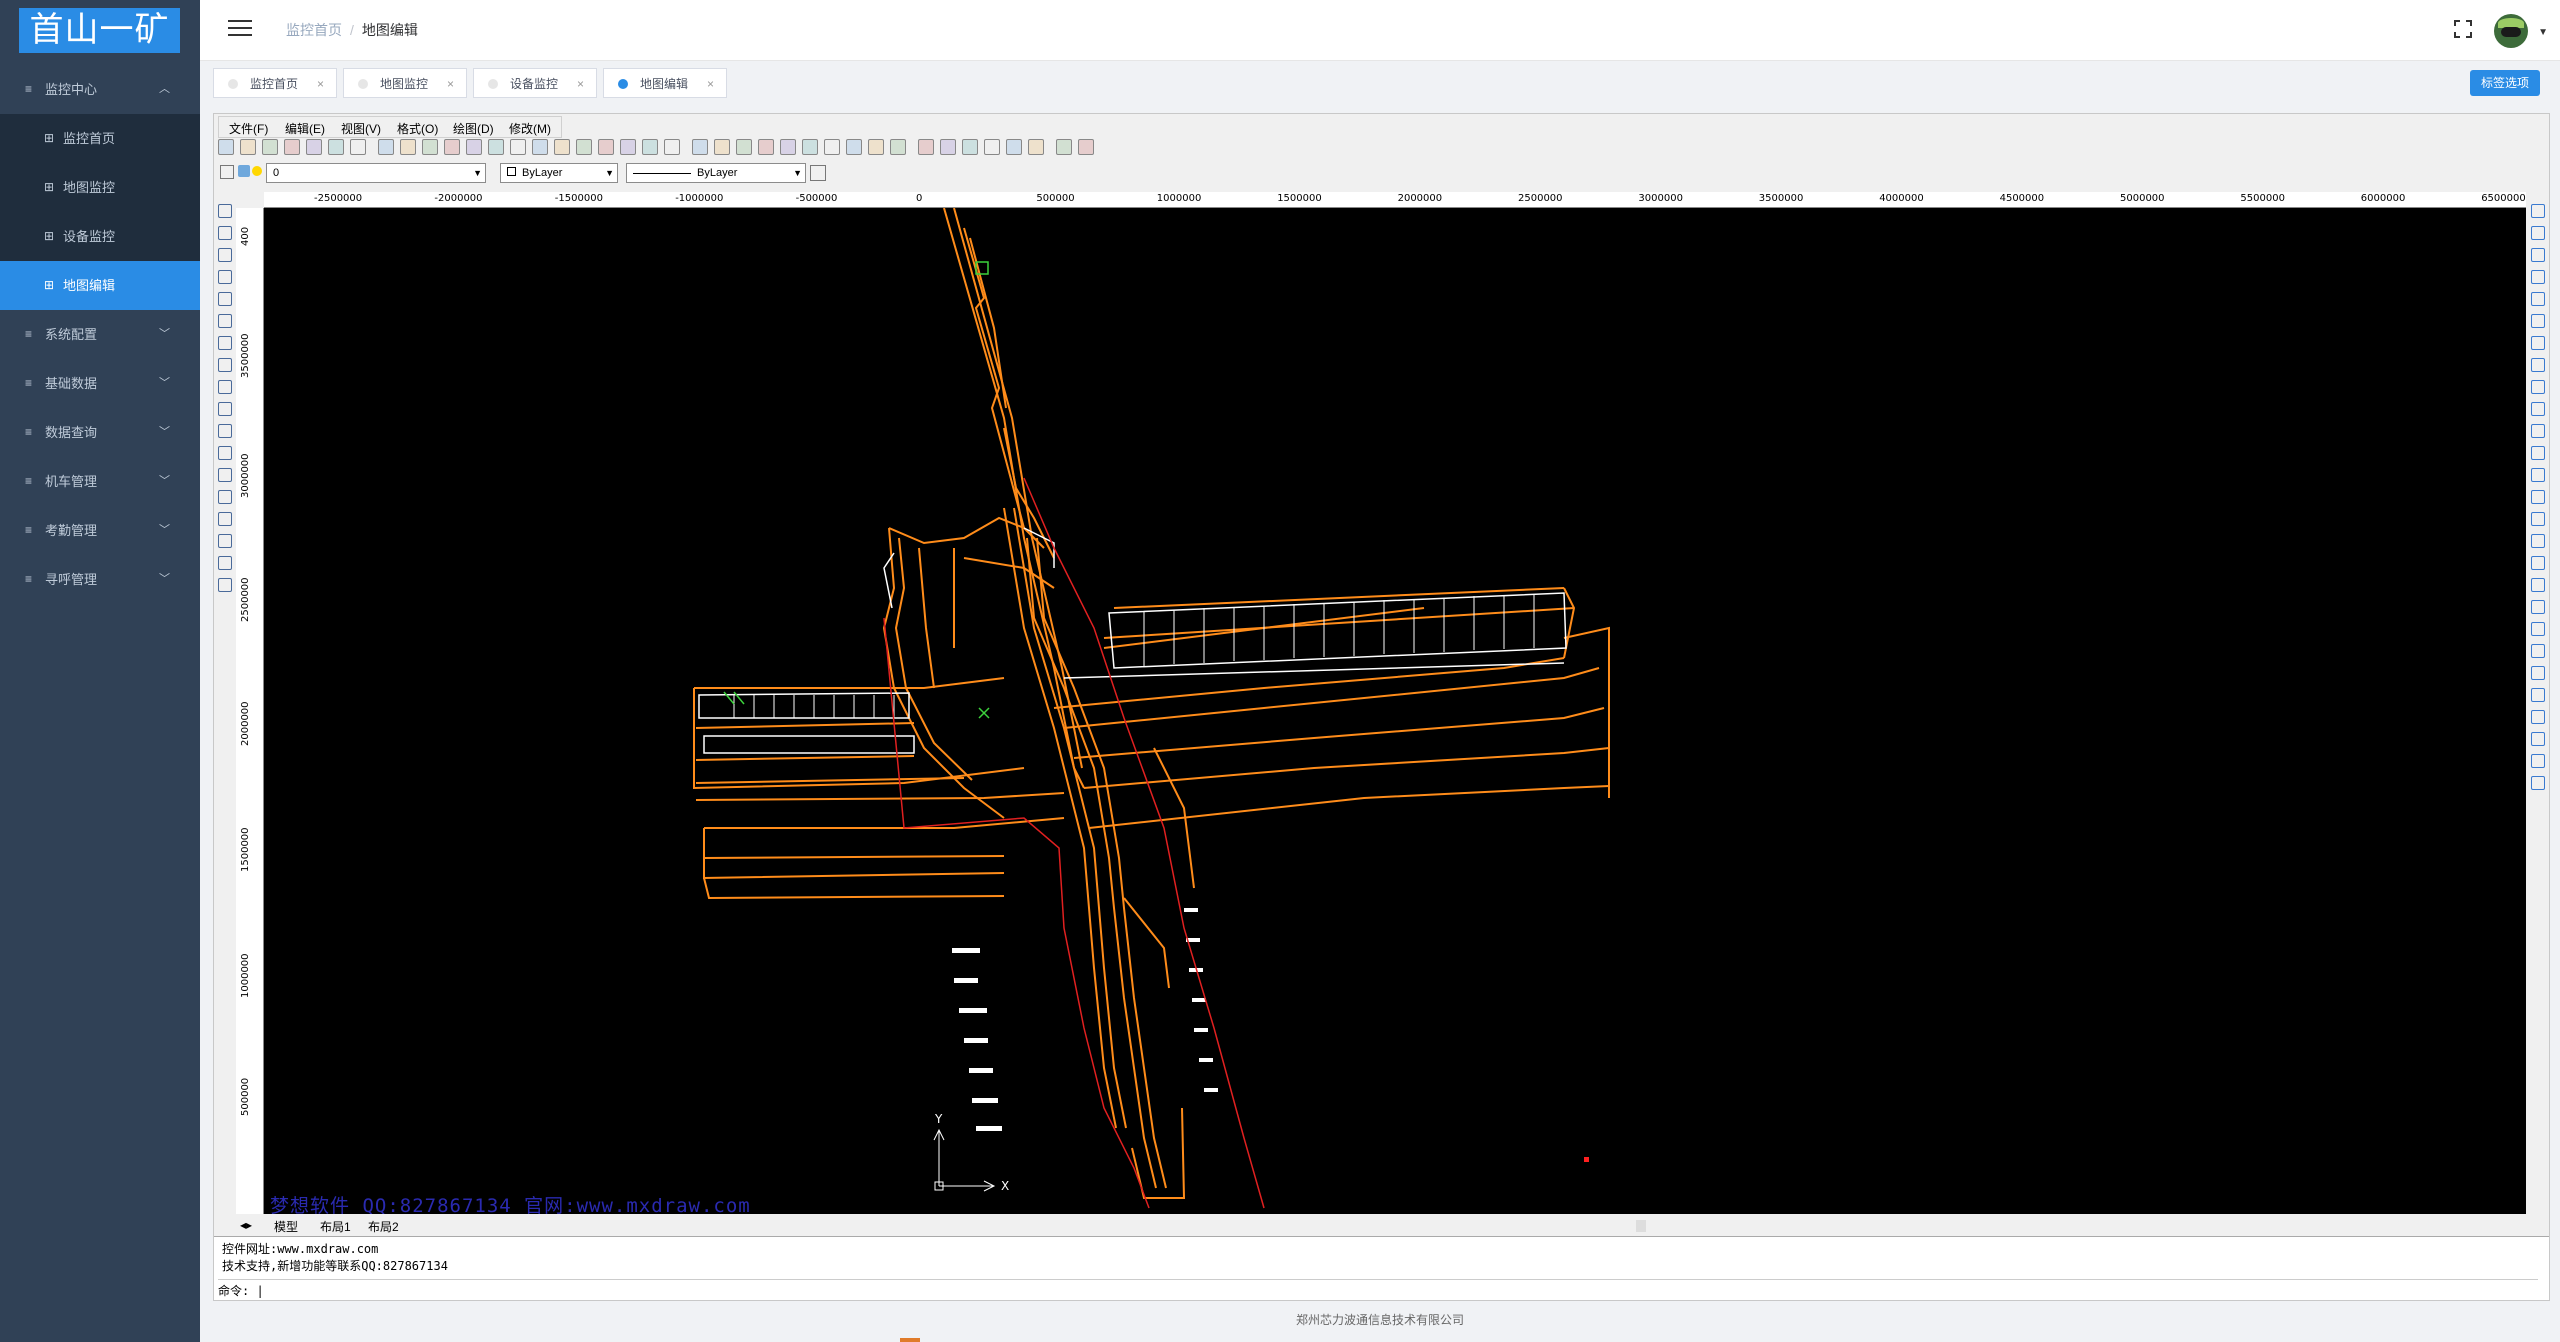 The height and width of the screenshot is (1342, 2560). What do you see at coordinates (100, 579) in the screenshot?
I see `sidebar-item-paging: ≡ 寻呼管理 ﹀` at bounding box center [100, 579].